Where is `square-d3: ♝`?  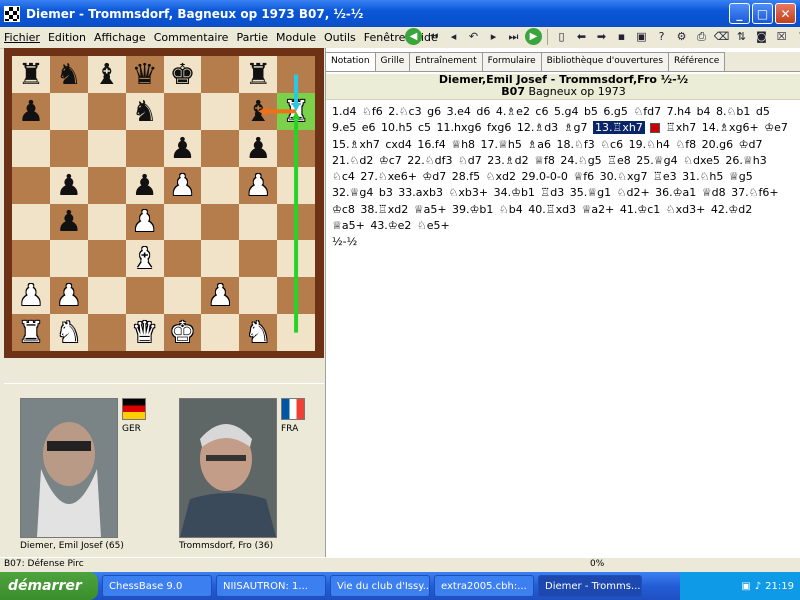 square-d3: ♝ is located at coordinates (144, 259).